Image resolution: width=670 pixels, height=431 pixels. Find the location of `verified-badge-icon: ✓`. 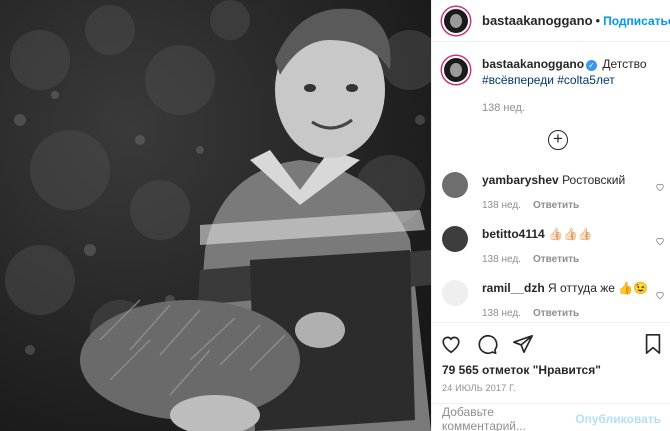

verified-badge-icon: ✓ is located at coordinates (592, 65).